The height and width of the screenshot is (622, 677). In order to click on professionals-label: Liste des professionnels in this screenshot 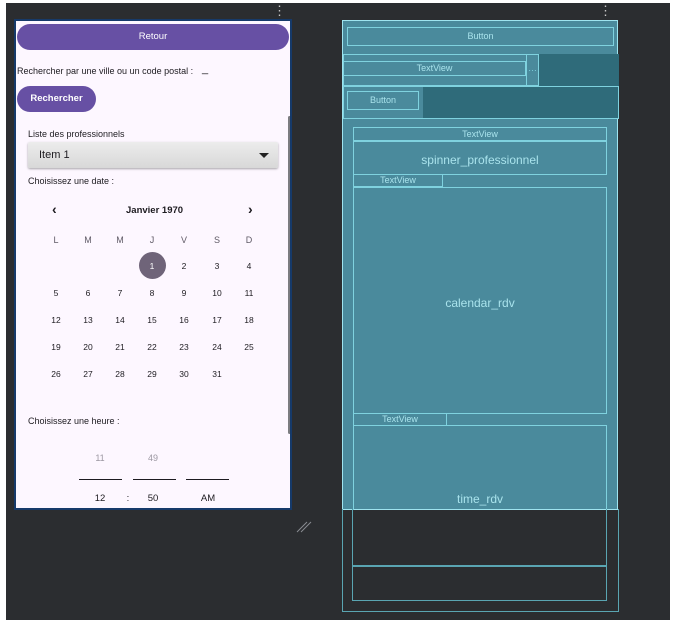, I will do `click(76, 134)`.